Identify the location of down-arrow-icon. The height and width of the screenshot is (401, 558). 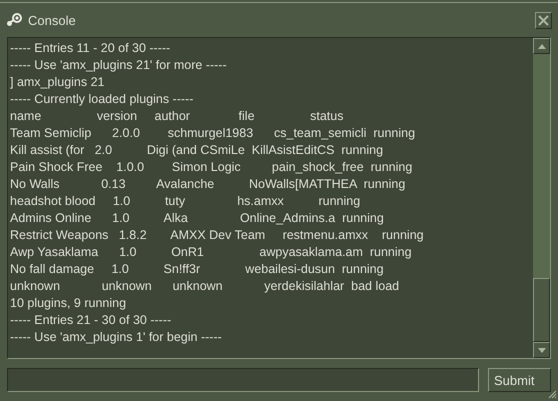
(542, 350).